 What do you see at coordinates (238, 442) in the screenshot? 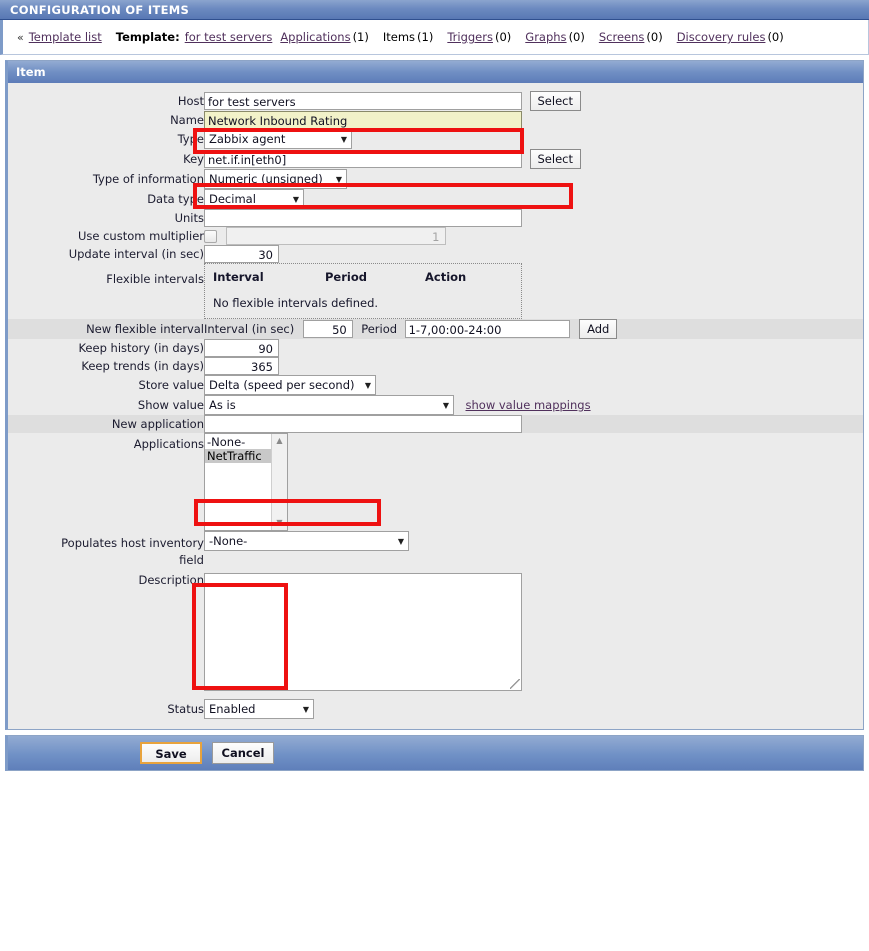
I see `applications-option-none: -None-` at bounding box center [238, 442].